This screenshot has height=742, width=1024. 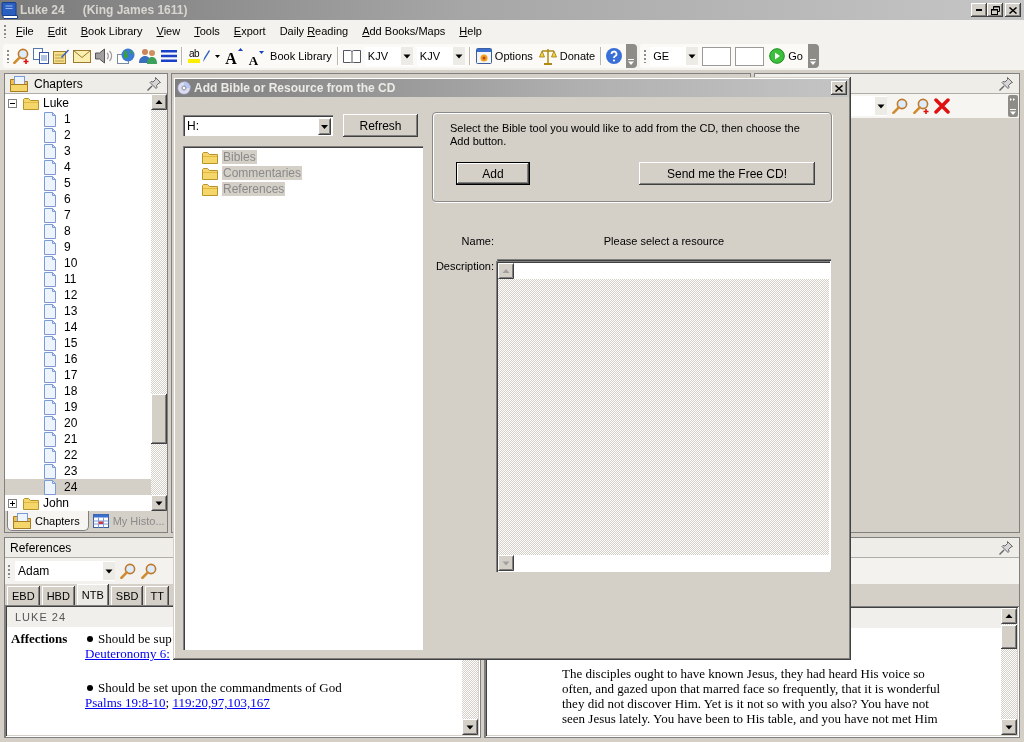 What do you see at coordinates (78, 423) in the screenshot?
I see `tree-item: 20` at bounding box center [78, 423].